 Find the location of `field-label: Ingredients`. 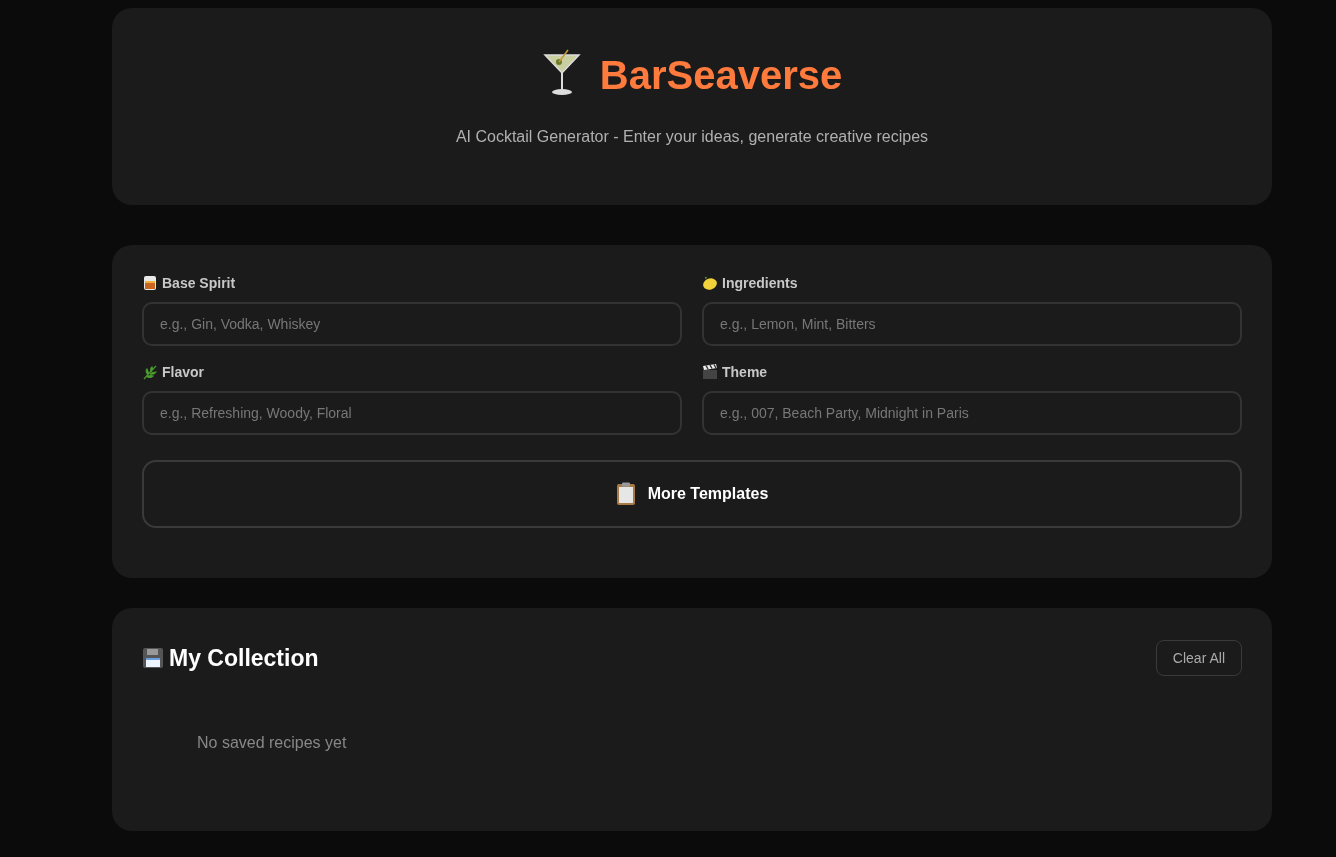

field-label: Ingredients is located at coordinates (760, 283).